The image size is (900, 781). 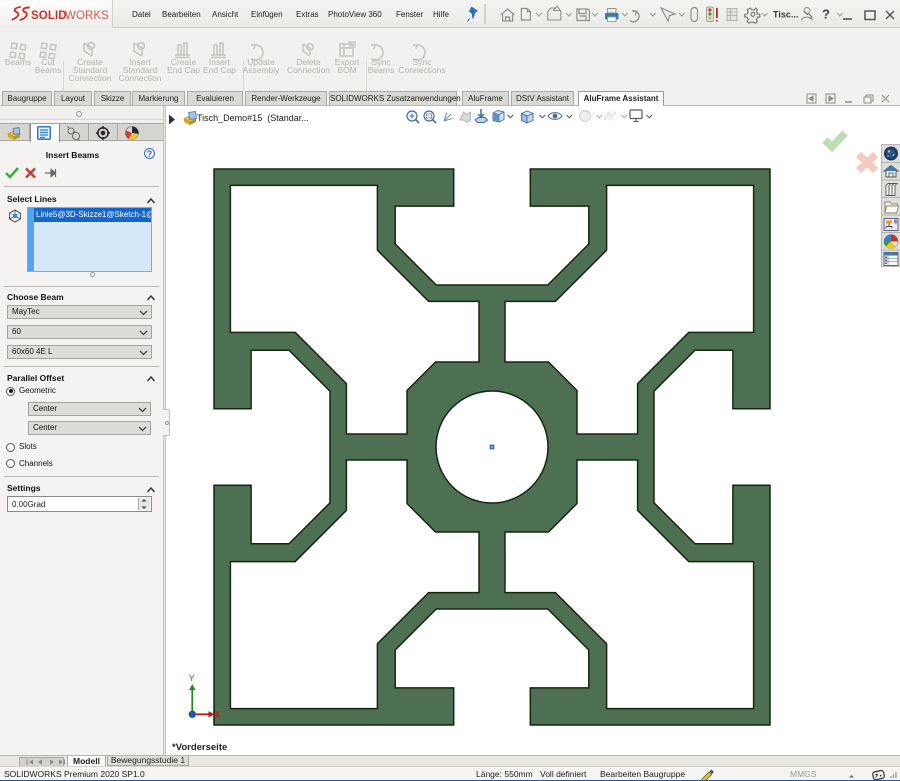 I want to click on svg-text: Y, so click(x=192, y=678).